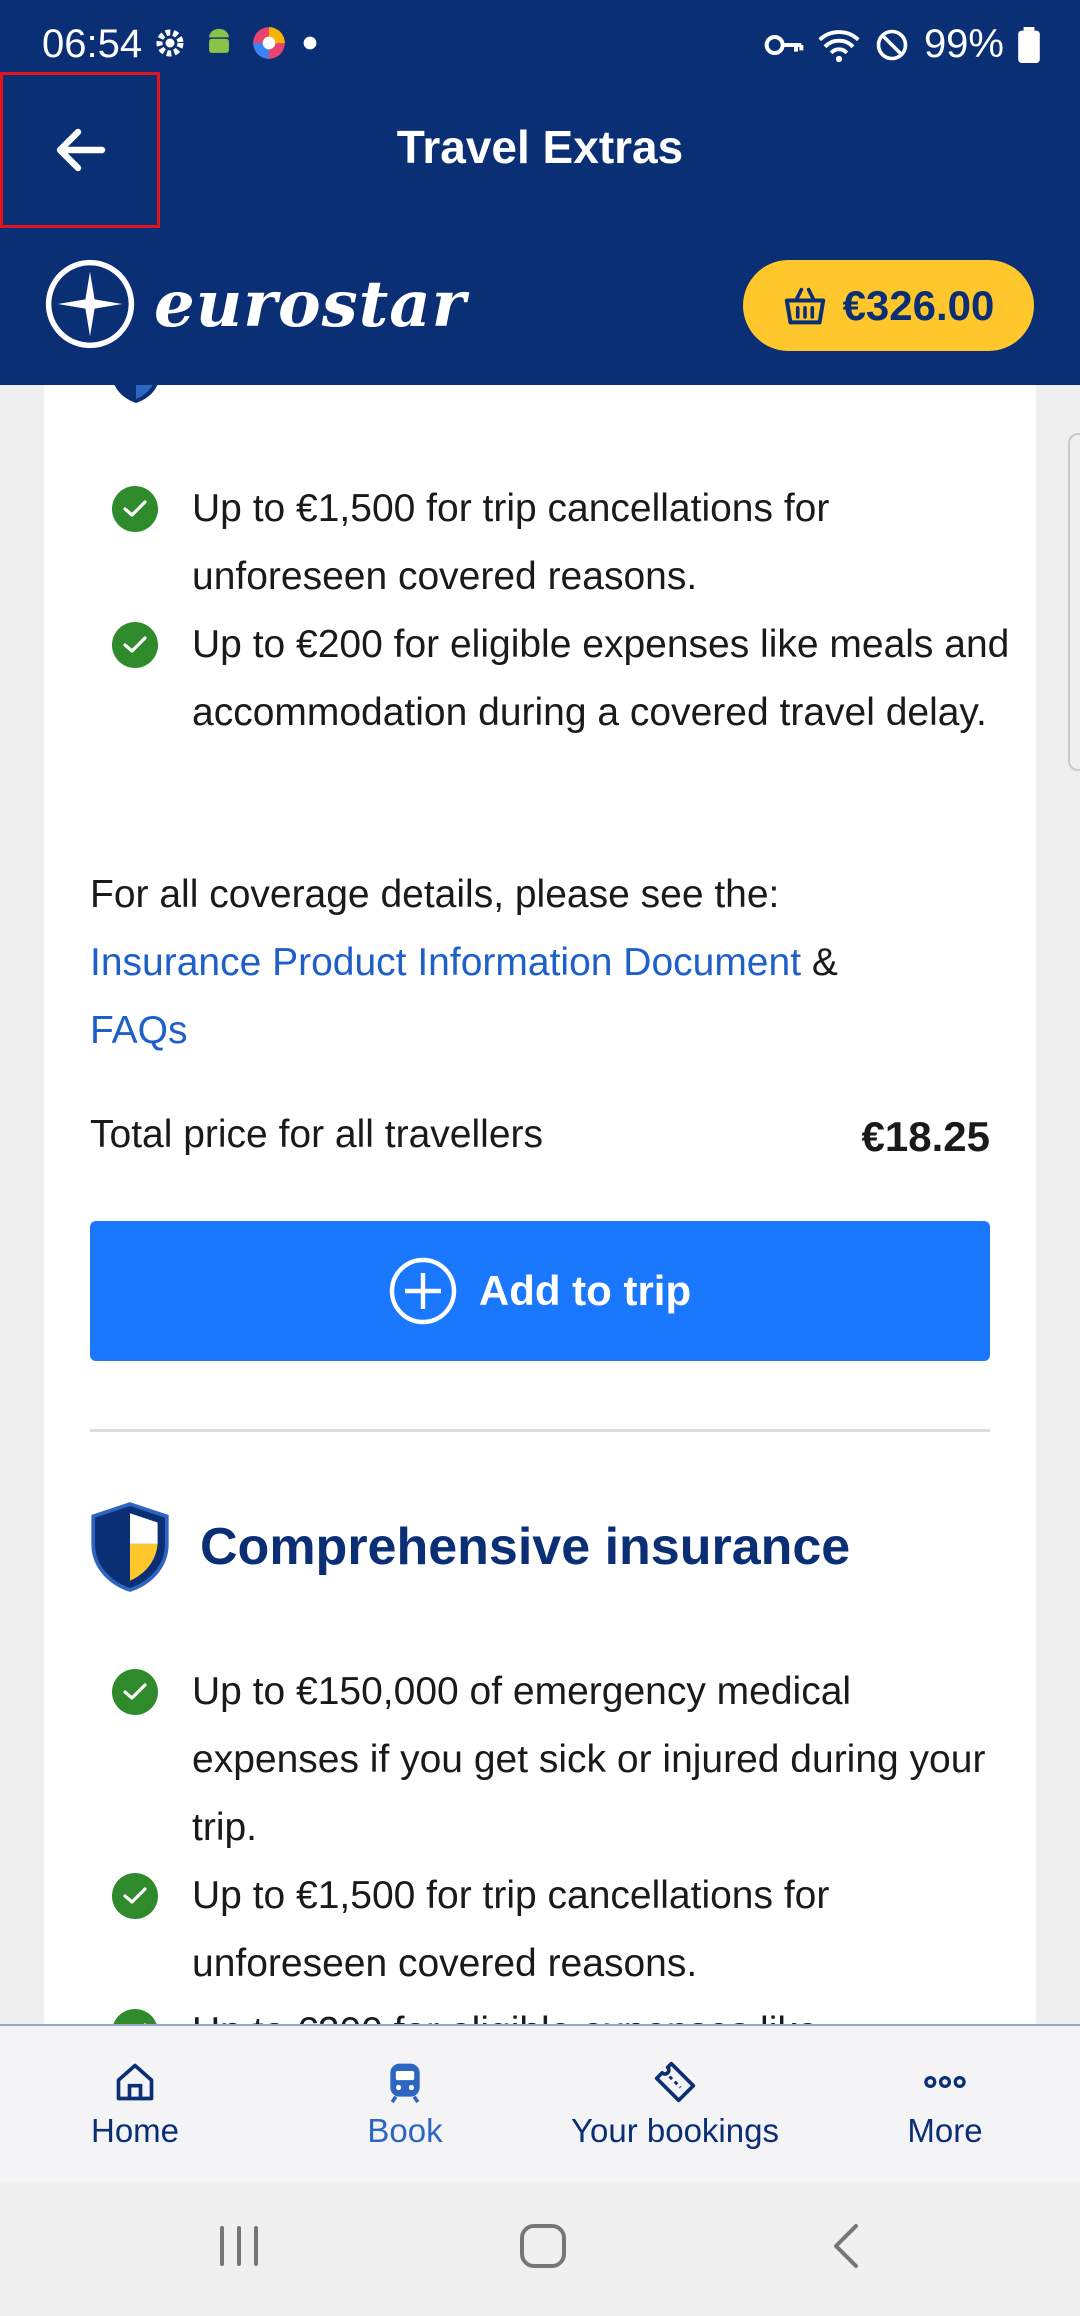 The image size is (1080, 2316). What do you see at coordinates (525, 1547) in the screenshot?
I see `section-title: Comprehensive insurance` at bounding box center [525, 1547].